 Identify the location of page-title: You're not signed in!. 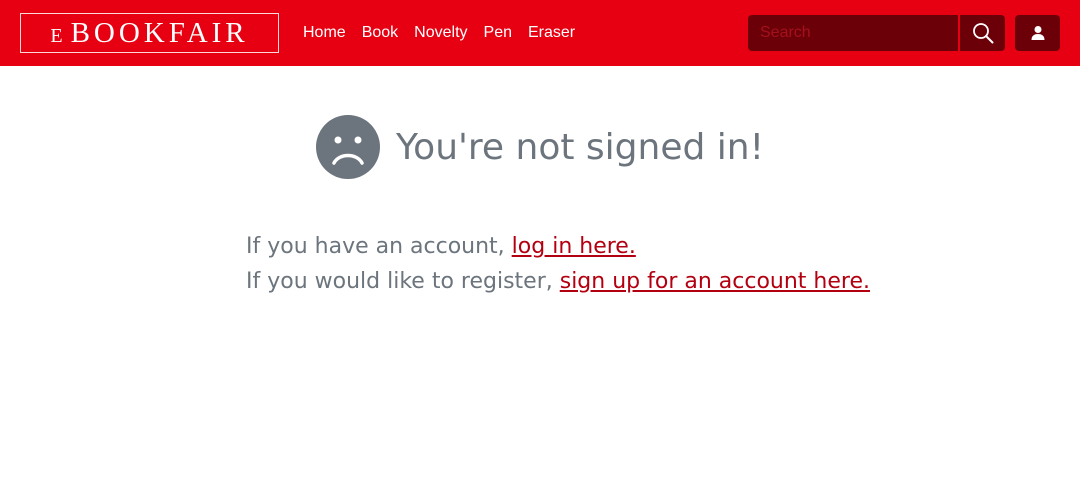
(580, 147).